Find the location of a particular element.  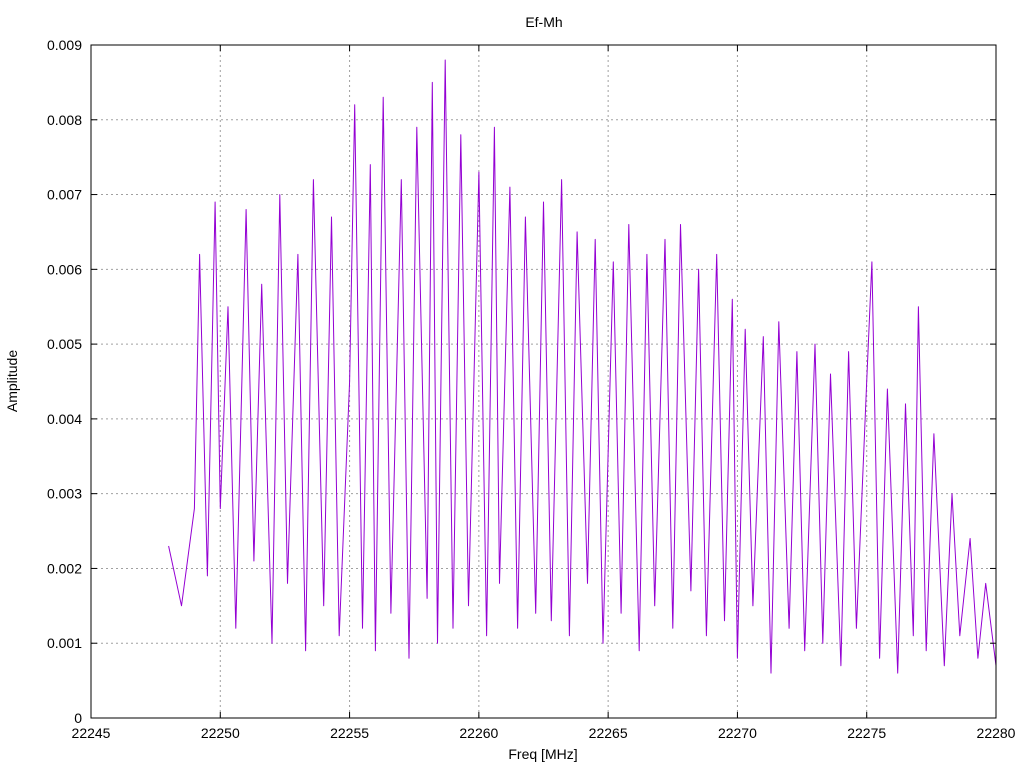

x-tick-label: 22270 is located at coordinates (737, 733).